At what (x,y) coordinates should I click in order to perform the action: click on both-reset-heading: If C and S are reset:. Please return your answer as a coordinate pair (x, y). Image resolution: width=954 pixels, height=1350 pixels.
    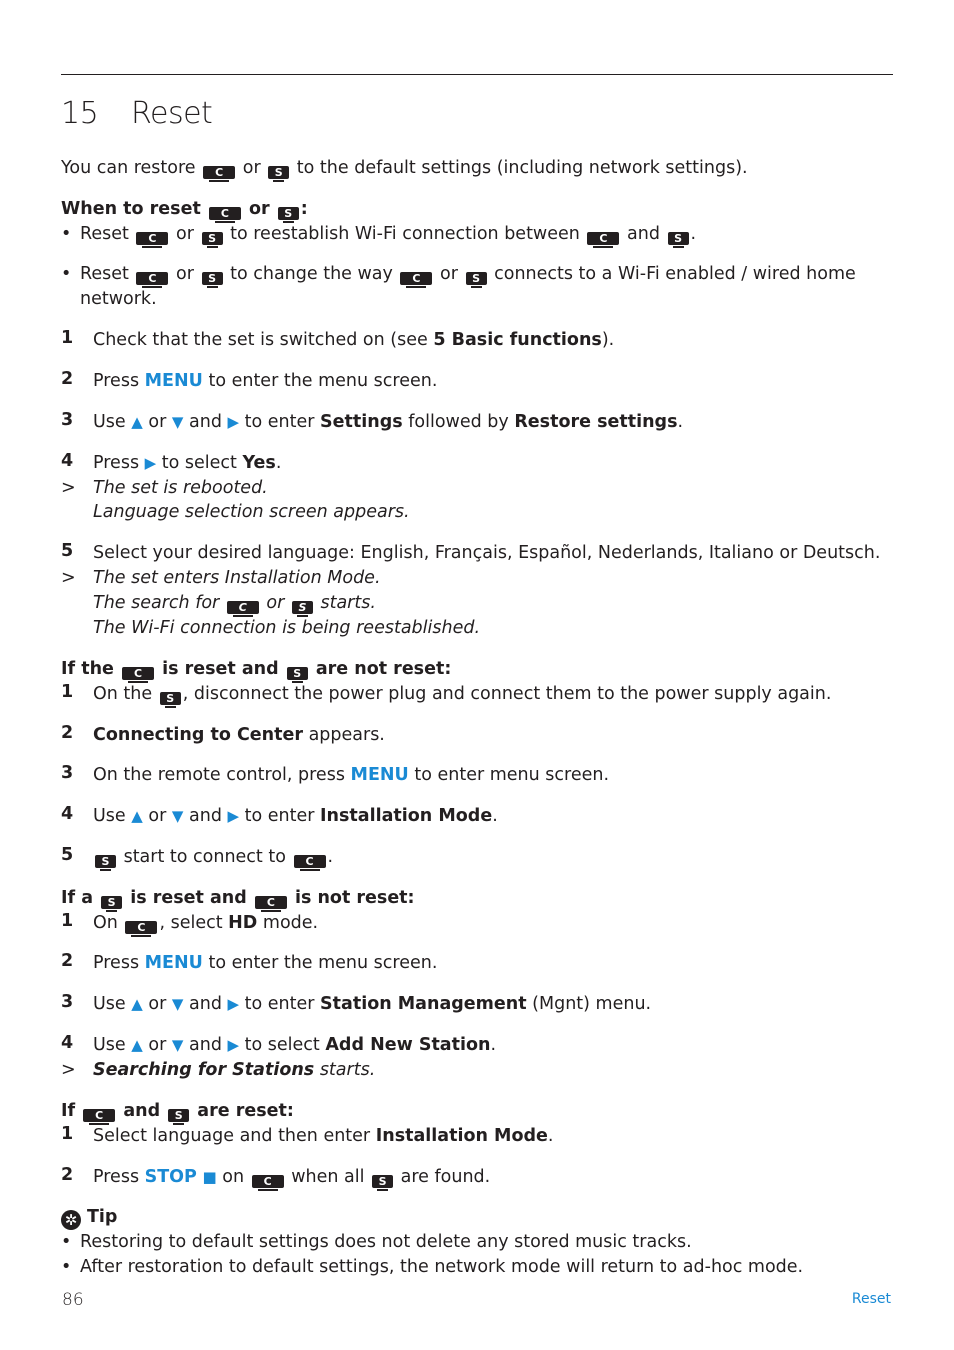
    Looking at the image, I should click on (177, 1112).